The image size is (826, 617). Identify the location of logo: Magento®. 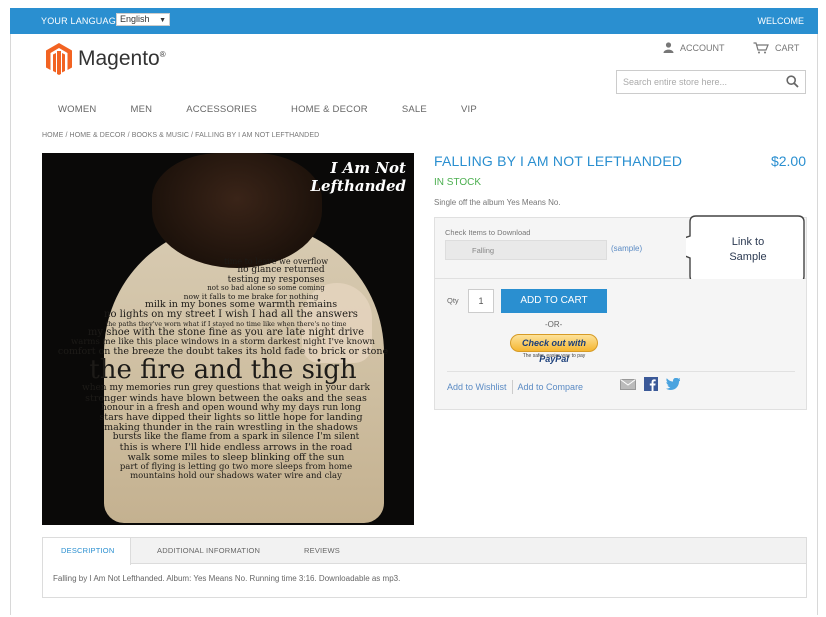
(106, 59).